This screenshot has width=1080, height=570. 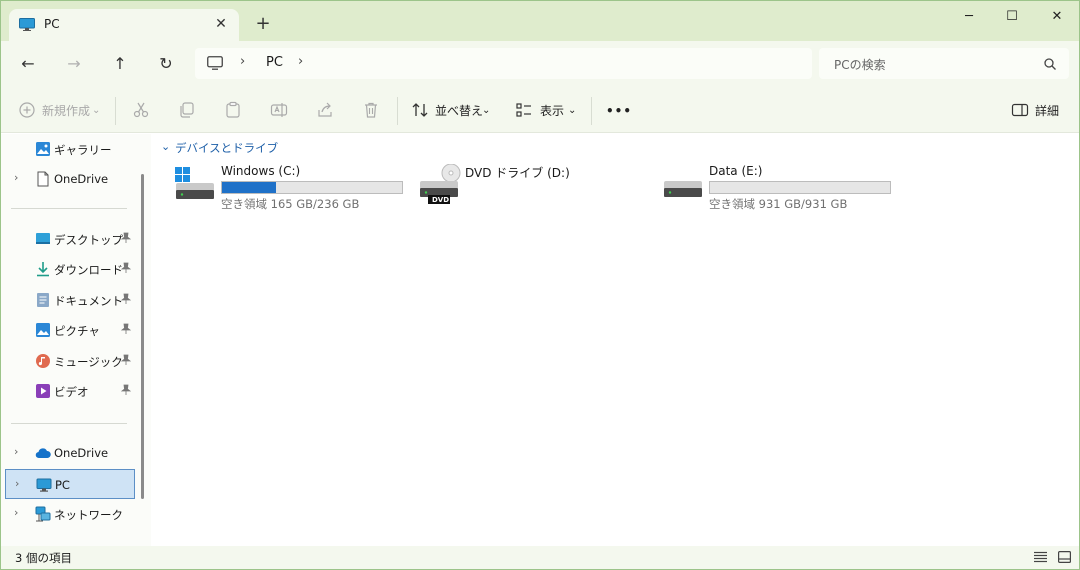 I want to click on address-bar: › PC ›, so click(x=503, y=63).